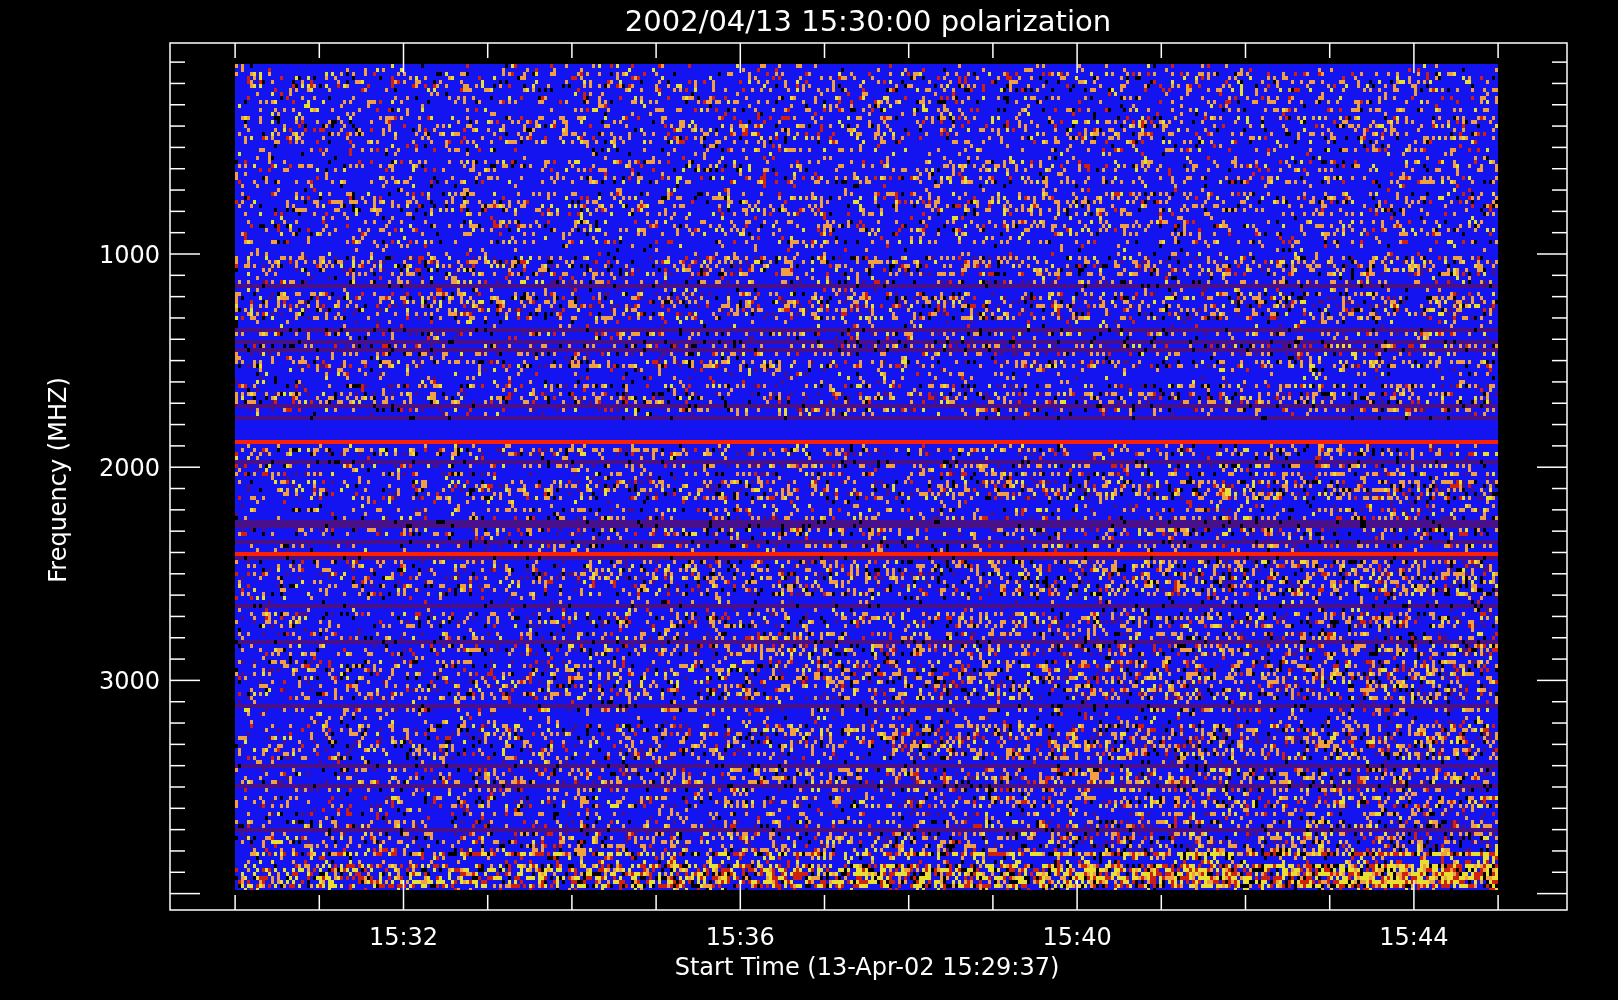 The height and width of the screenshot is (1000, 1618). Describe the element at coordinates (129, 468) in the screenshot. I see `y-tick-label: 2000` at that location.